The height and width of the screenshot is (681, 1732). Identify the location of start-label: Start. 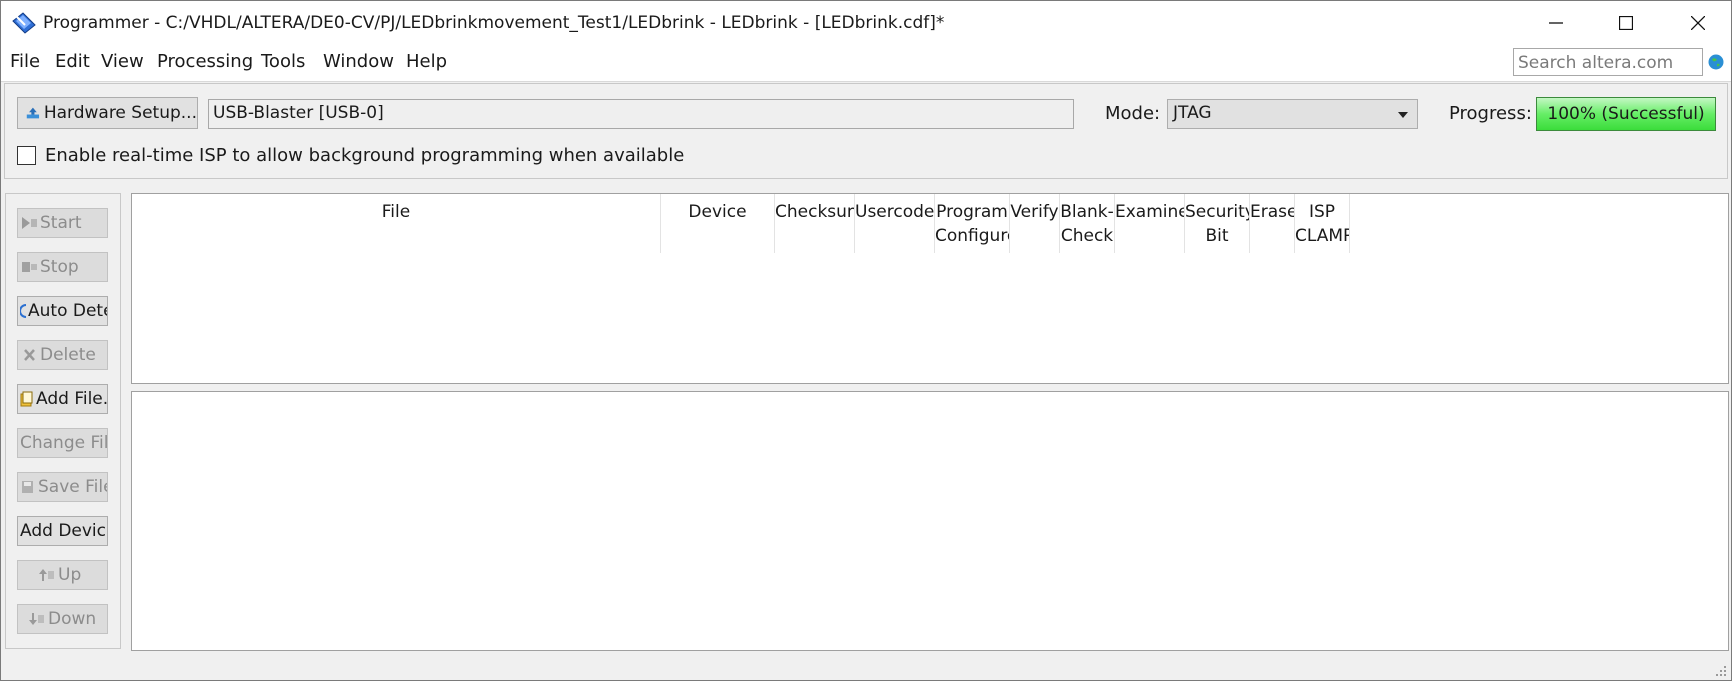
(61, 223).